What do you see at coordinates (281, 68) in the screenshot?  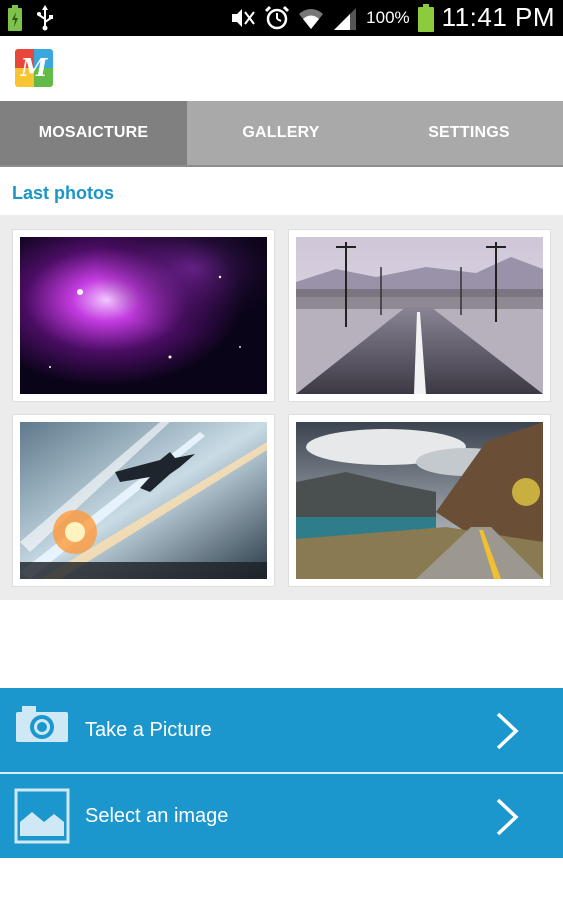 I see `app-bar: M` at bounding box center [281, 68].